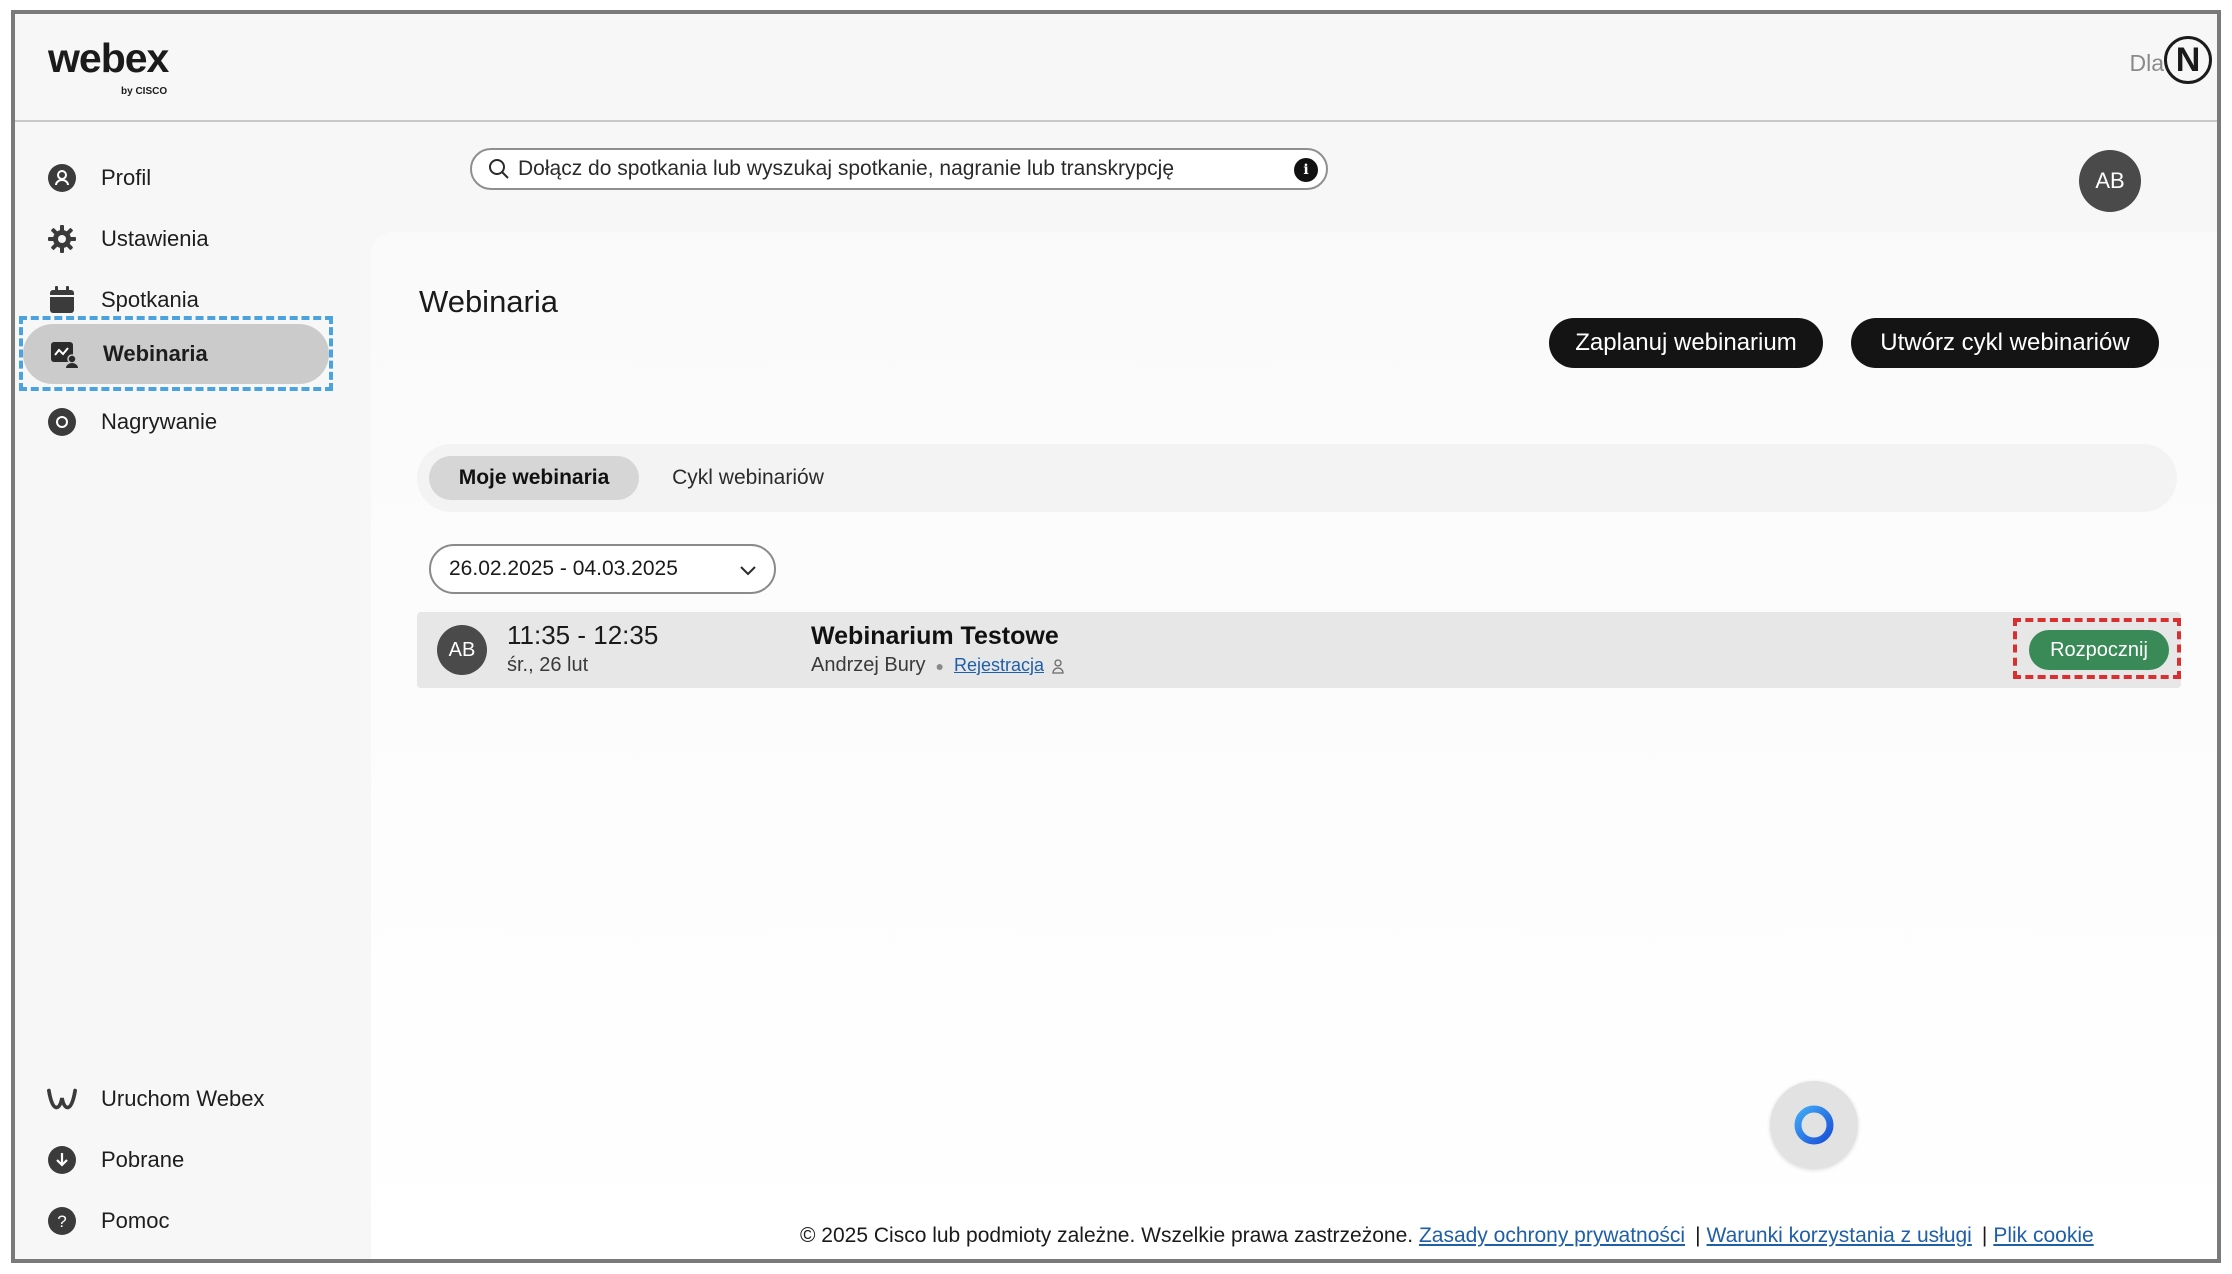 Image resolution: width=2232 pixels, height=1274 pixels. I want to click on webinar-meta: Andrzej Bury ● Rejestracja, so click(938, 665).